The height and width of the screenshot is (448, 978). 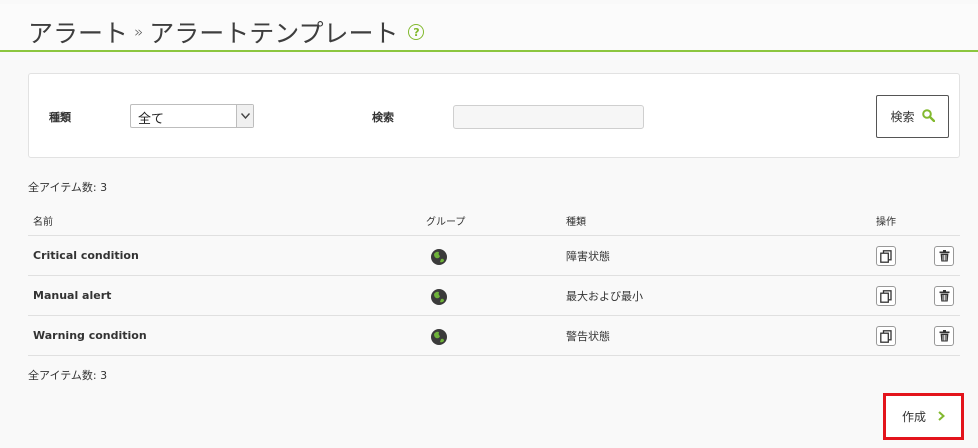 What do you see at coordinates (902, 117) in the screenshot?
I see `search-button-label: 検索` at bounding box center [902, 117].